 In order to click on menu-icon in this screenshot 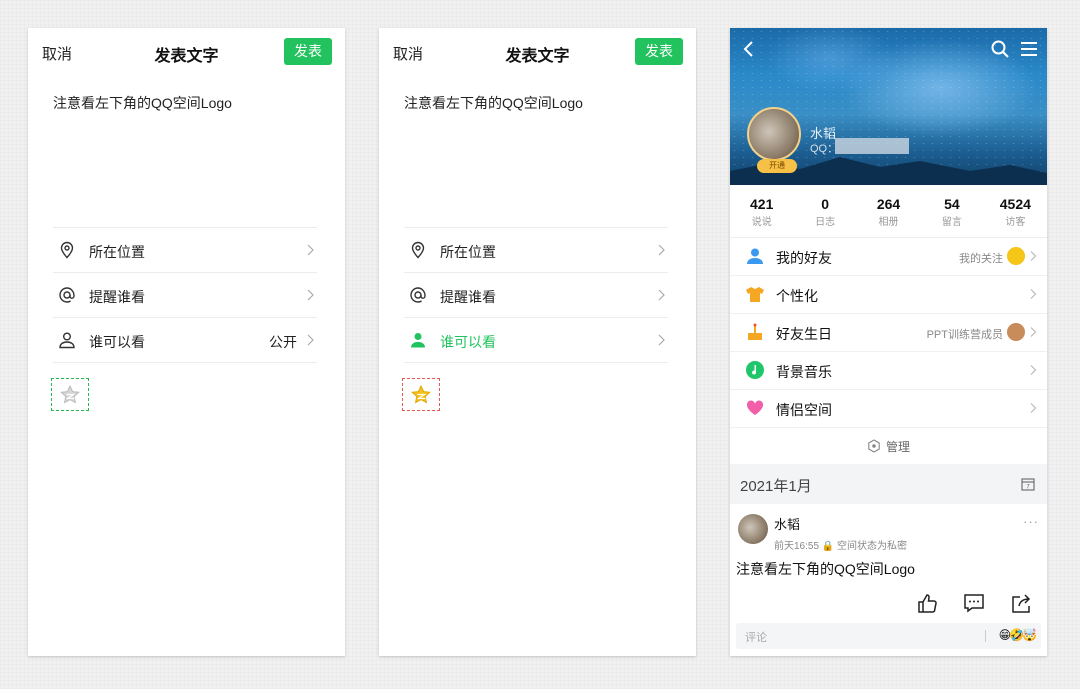, I will do `click(1029, 49)`.